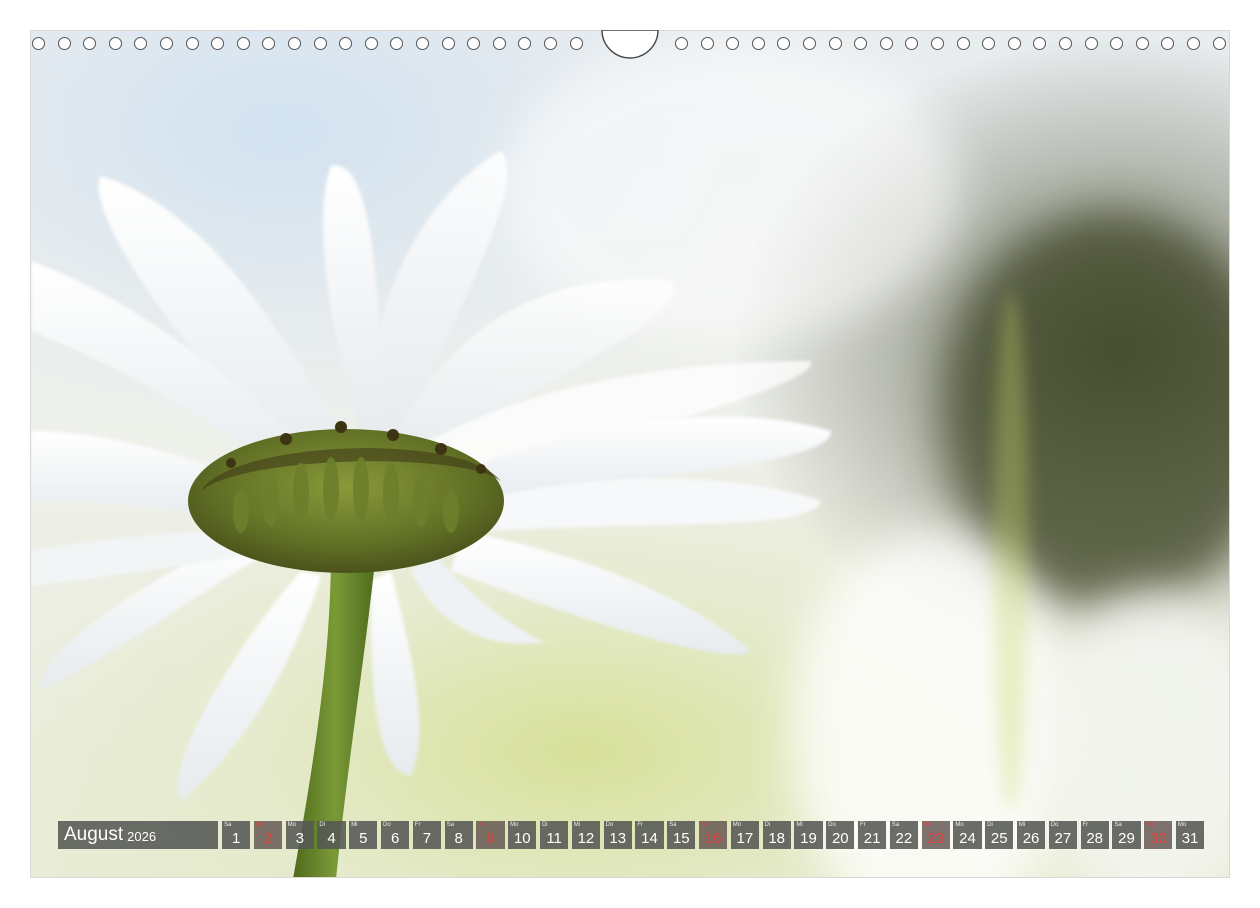 The width and height of the screenshot is (1260, 908). I want to click on day-cell: Do 13, so click(617, 835).